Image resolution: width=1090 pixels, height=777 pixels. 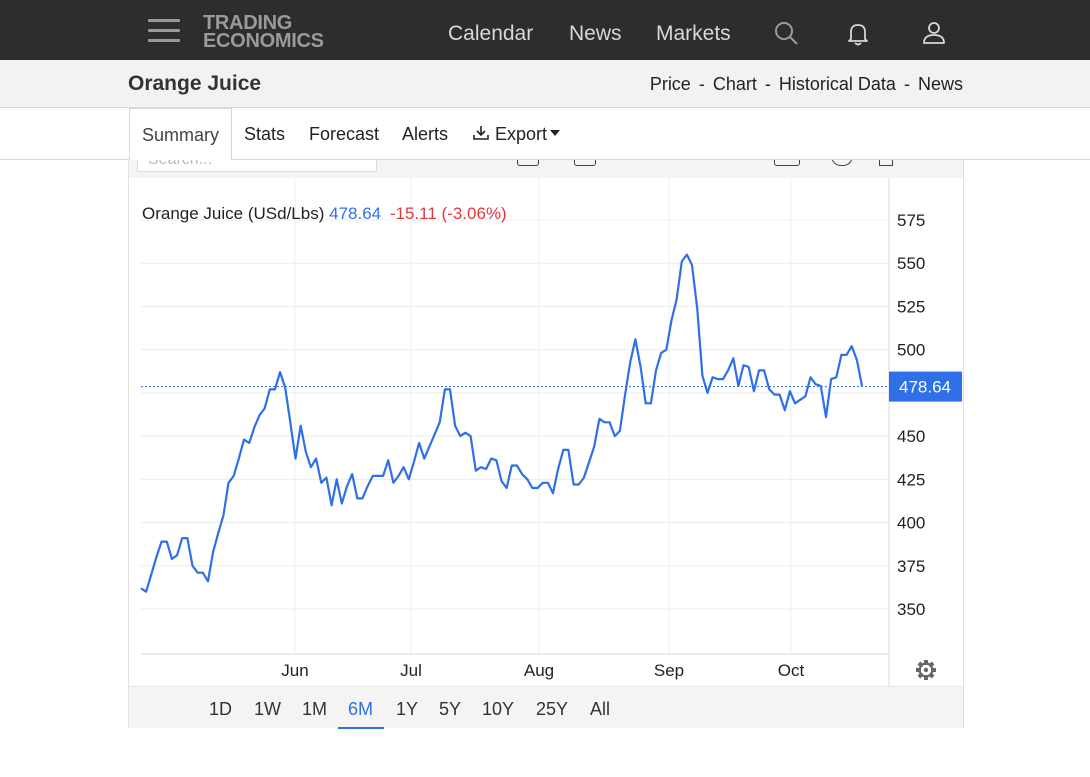 What do you see at coordinates (925, 387) in the screenshot?
I see `last-price-label: 478.64` at bounding box center [925, 387].